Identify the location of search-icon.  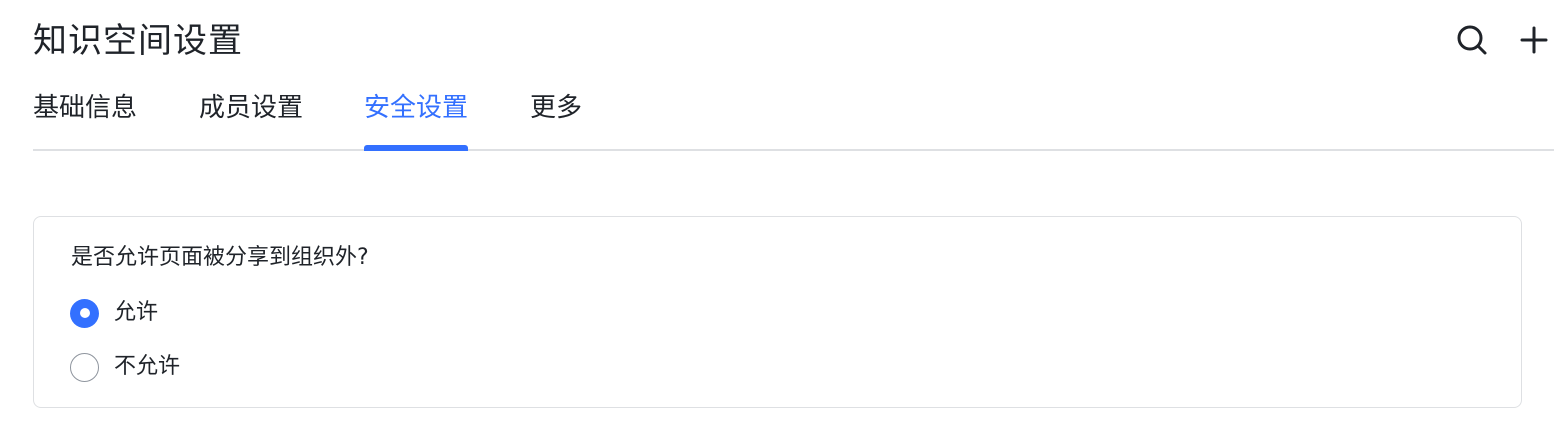
(1472, 40).